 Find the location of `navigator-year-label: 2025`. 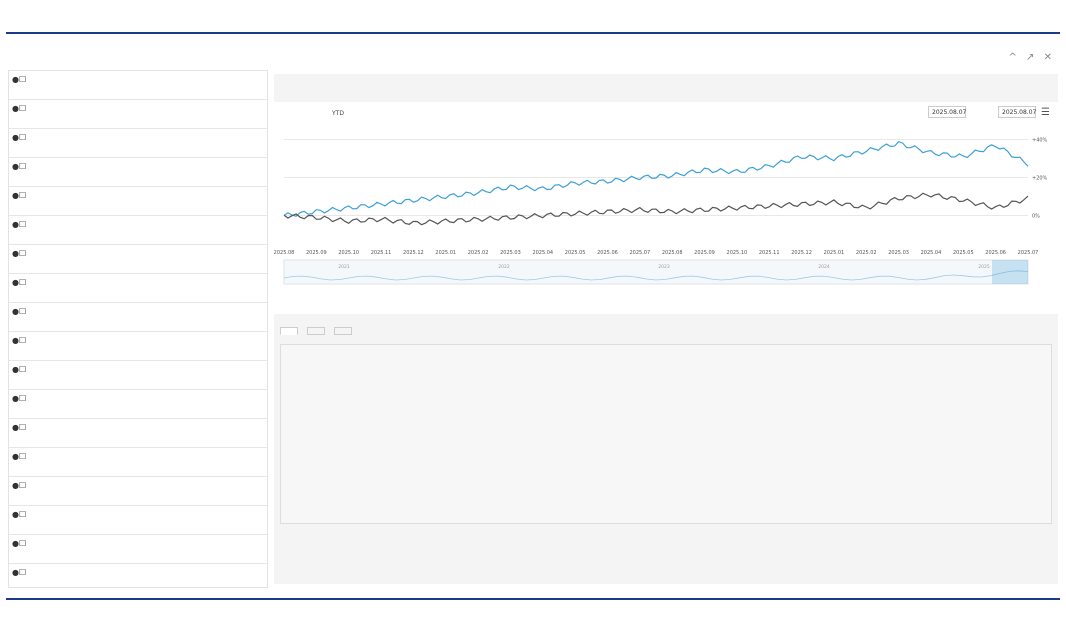

navigator-year-label: 2025 is located at coordinates (984, 267).